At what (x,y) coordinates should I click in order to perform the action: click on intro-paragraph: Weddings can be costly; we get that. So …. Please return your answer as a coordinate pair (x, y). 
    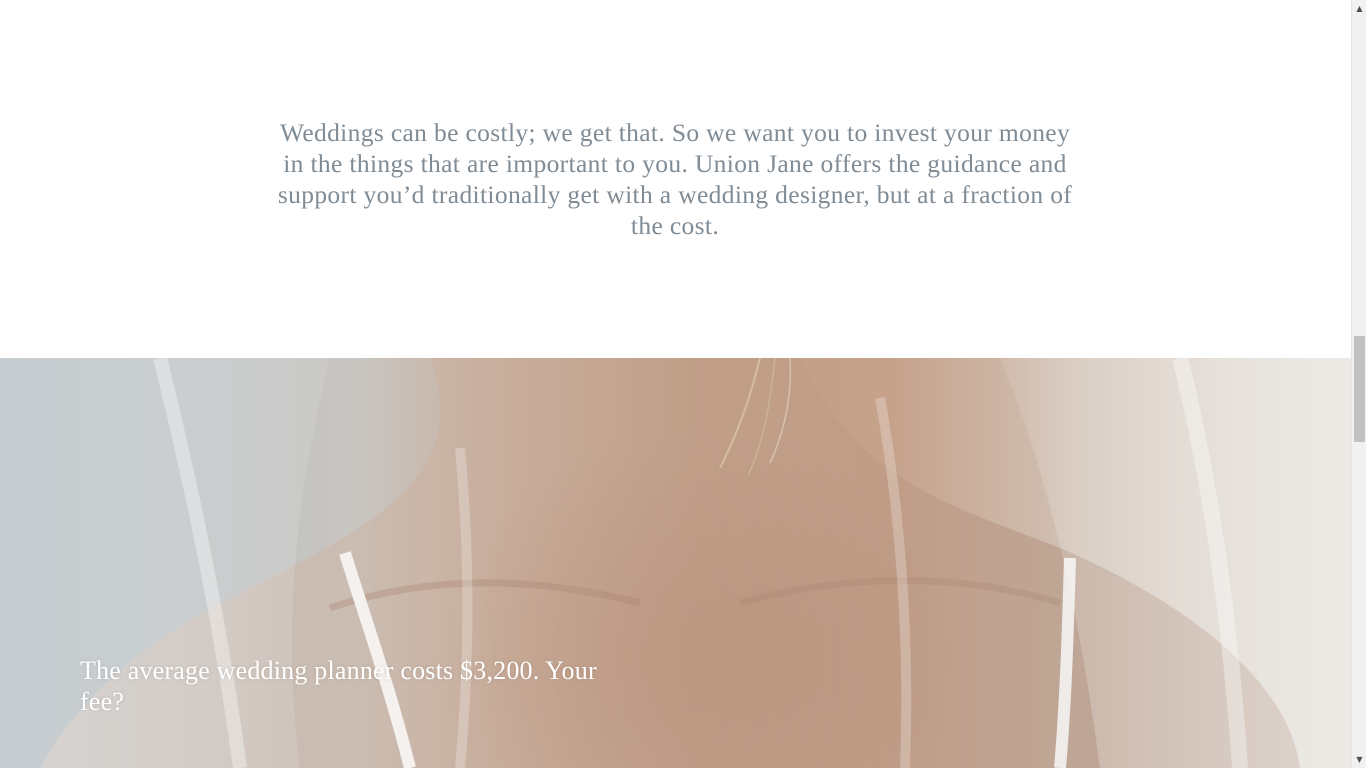
    Looking at the image, I should click on (675, 179).